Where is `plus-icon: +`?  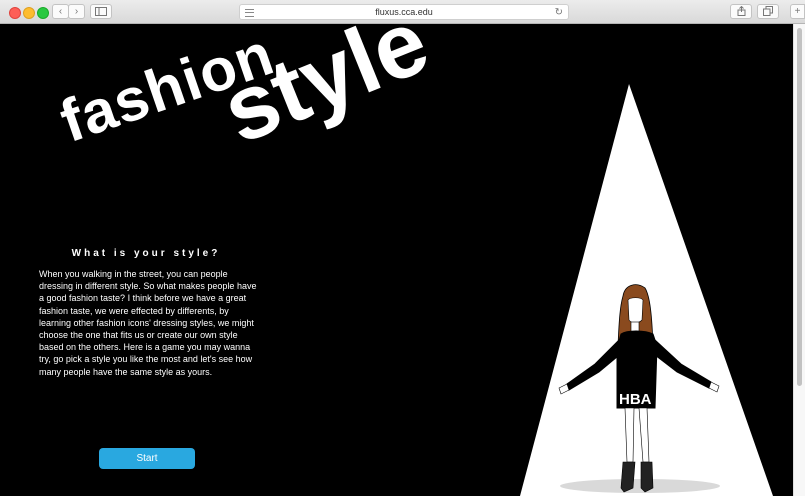 plus-icon: + is located at coordinates (797, 11).